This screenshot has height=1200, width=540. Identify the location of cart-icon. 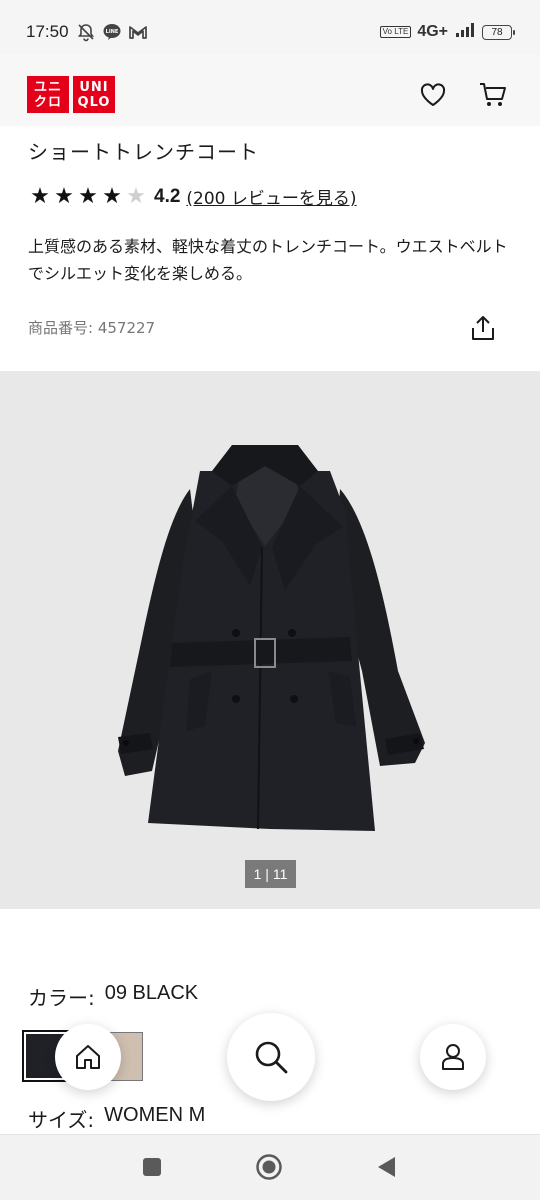
(493, 94).